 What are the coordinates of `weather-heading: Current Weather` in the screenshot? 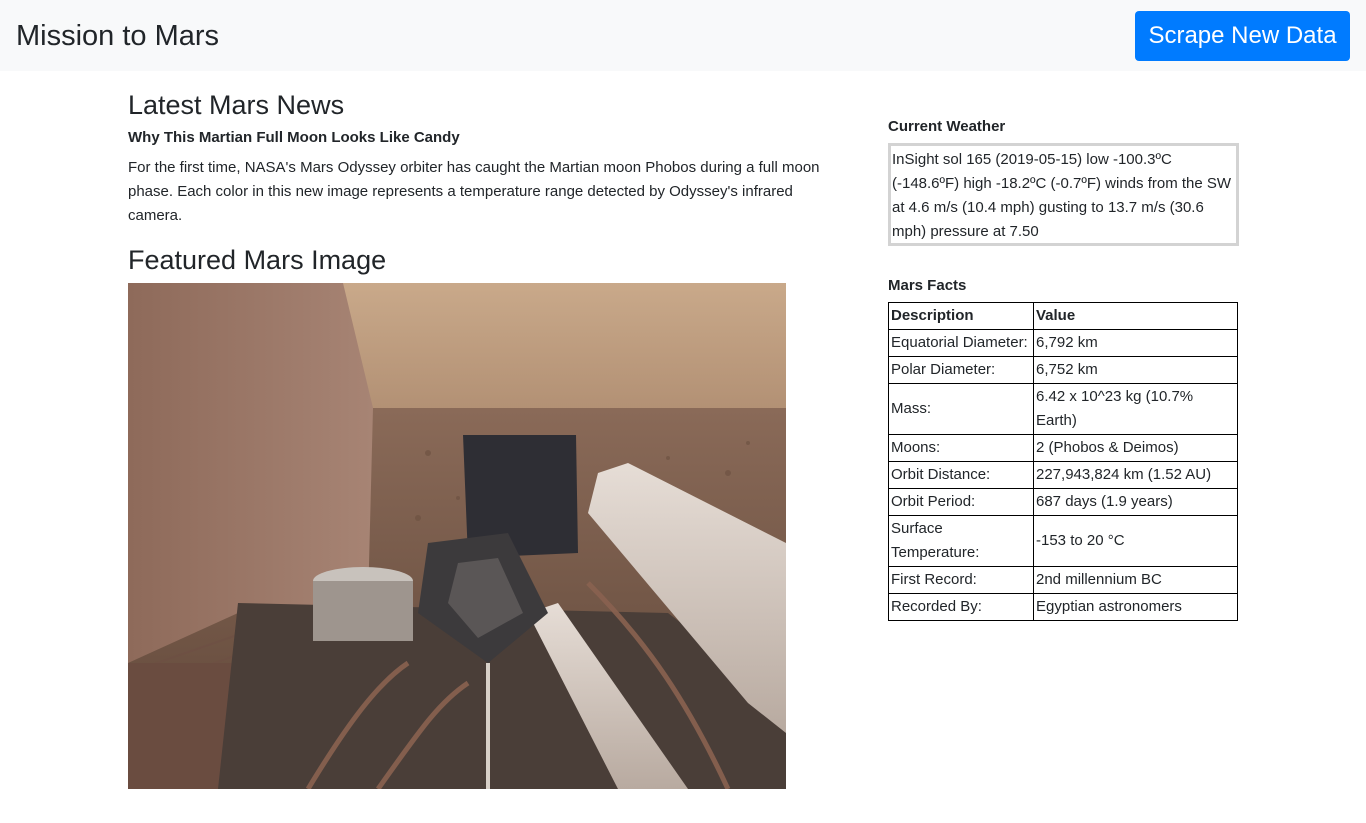 It's located at (947, 126).